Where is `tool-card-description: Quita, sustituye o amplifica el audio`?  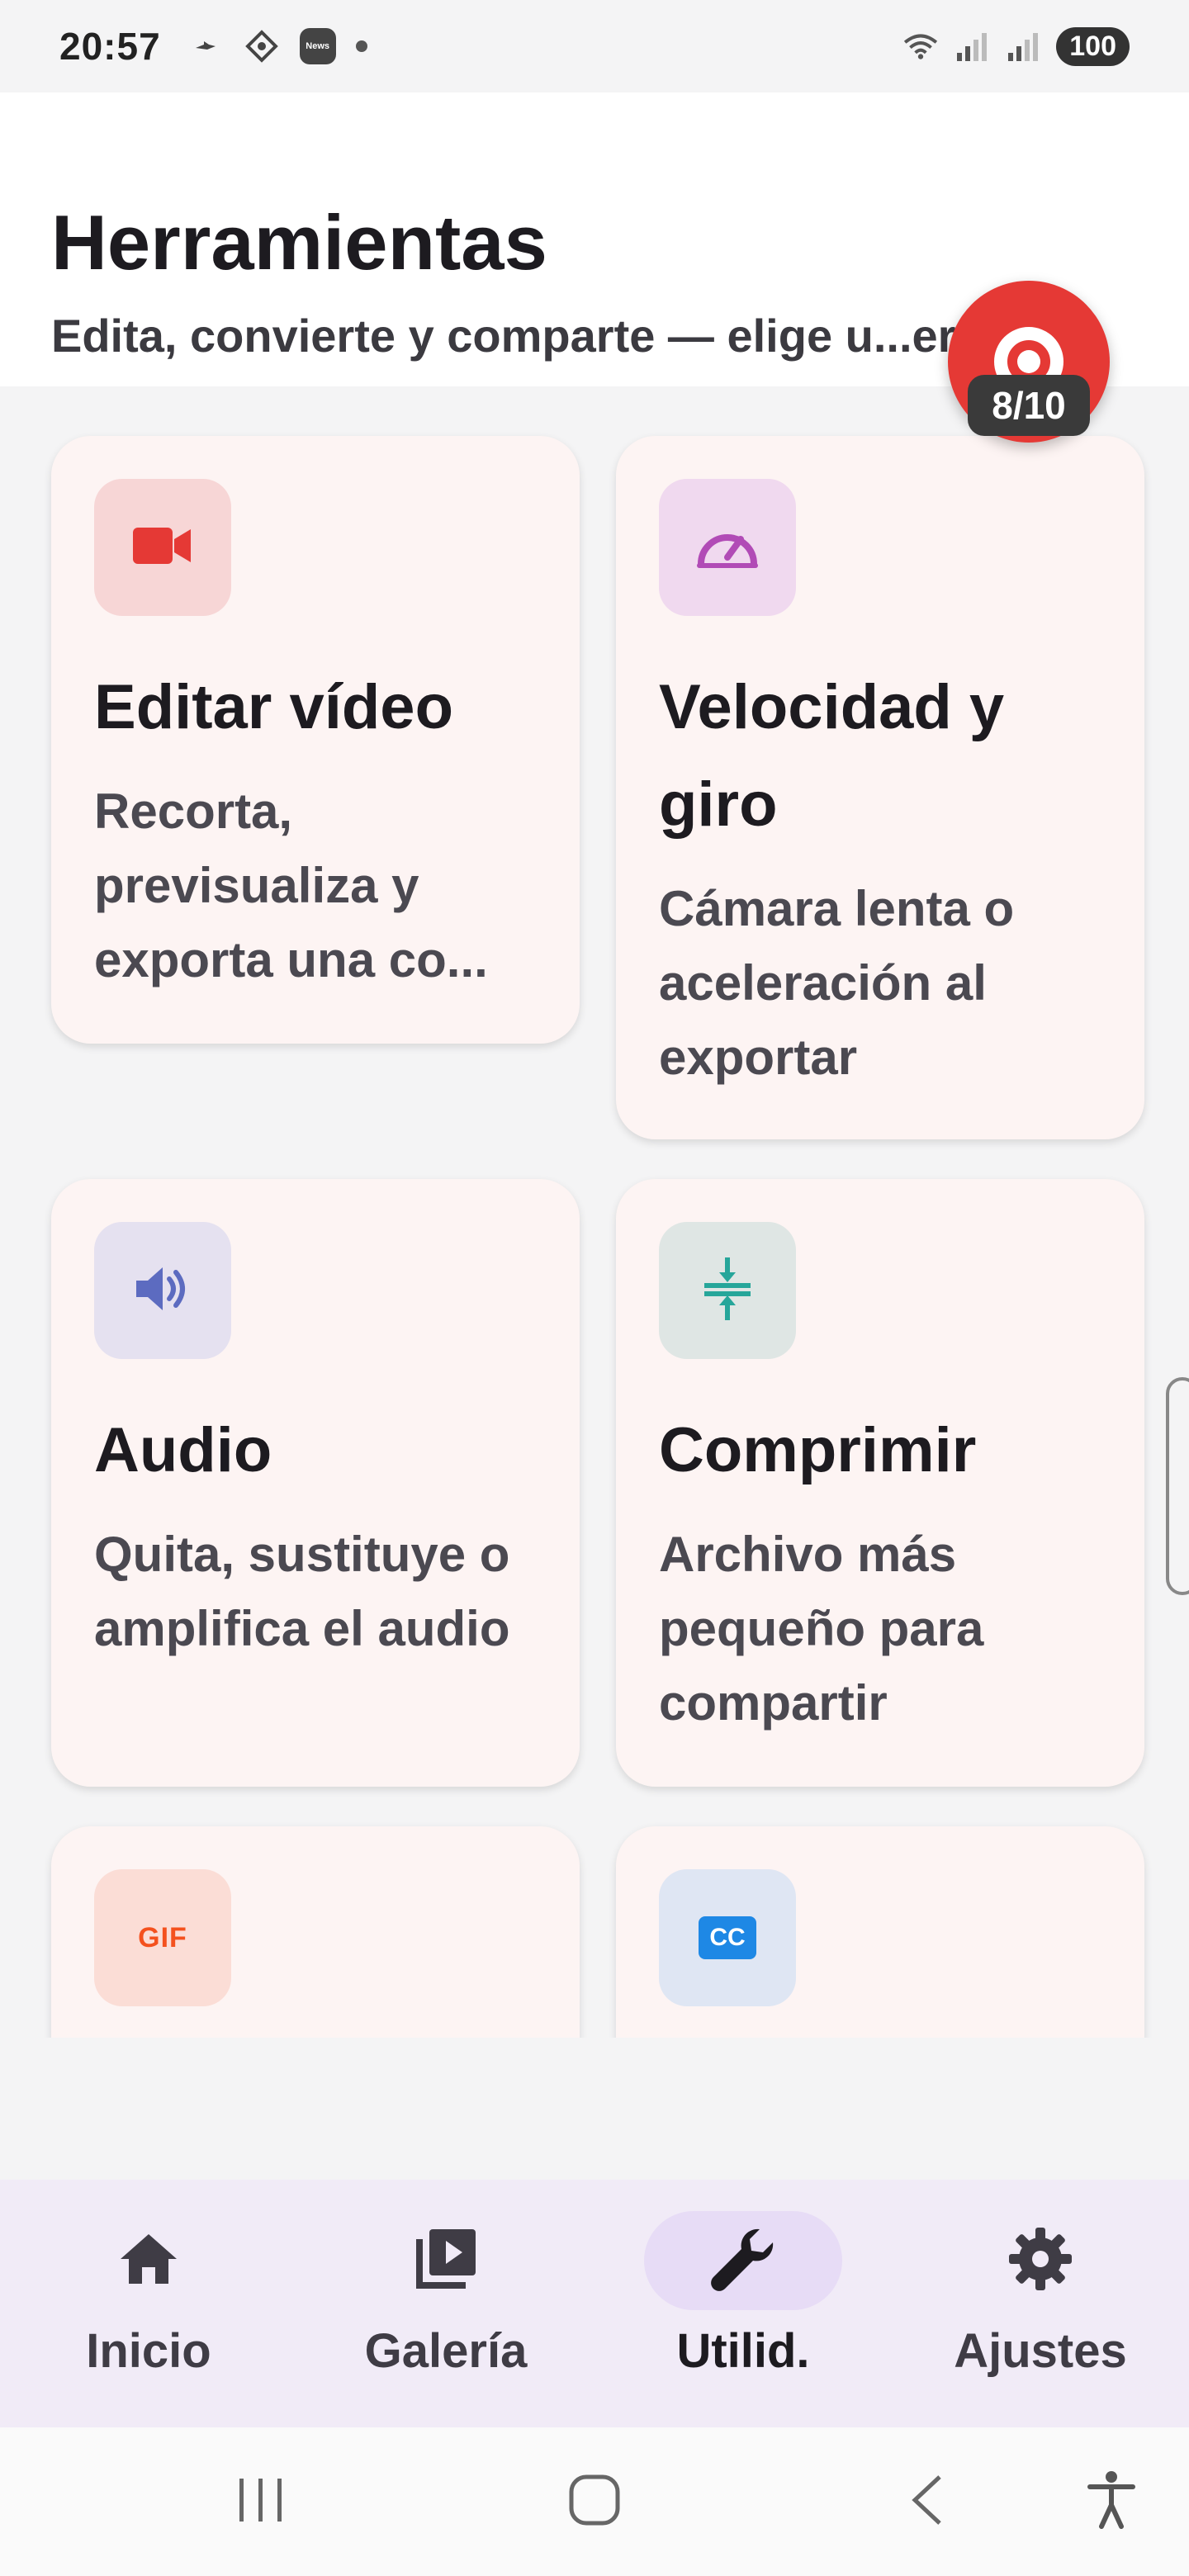 tool-card-description: Quita, sustituye o amplifica el audio is located at coordinates (302, 1591).